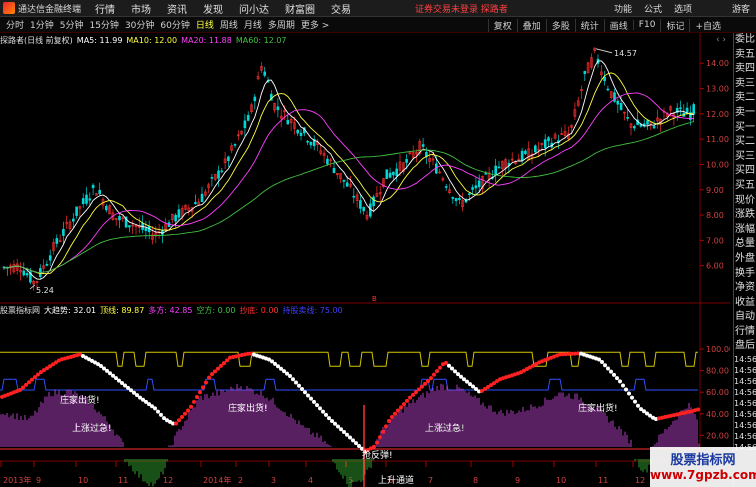 This screenshot has width=756, height=487. Describe the element at coordinates (430, 480) in the screenshot. I see `date-tick-label: 7` at that location.